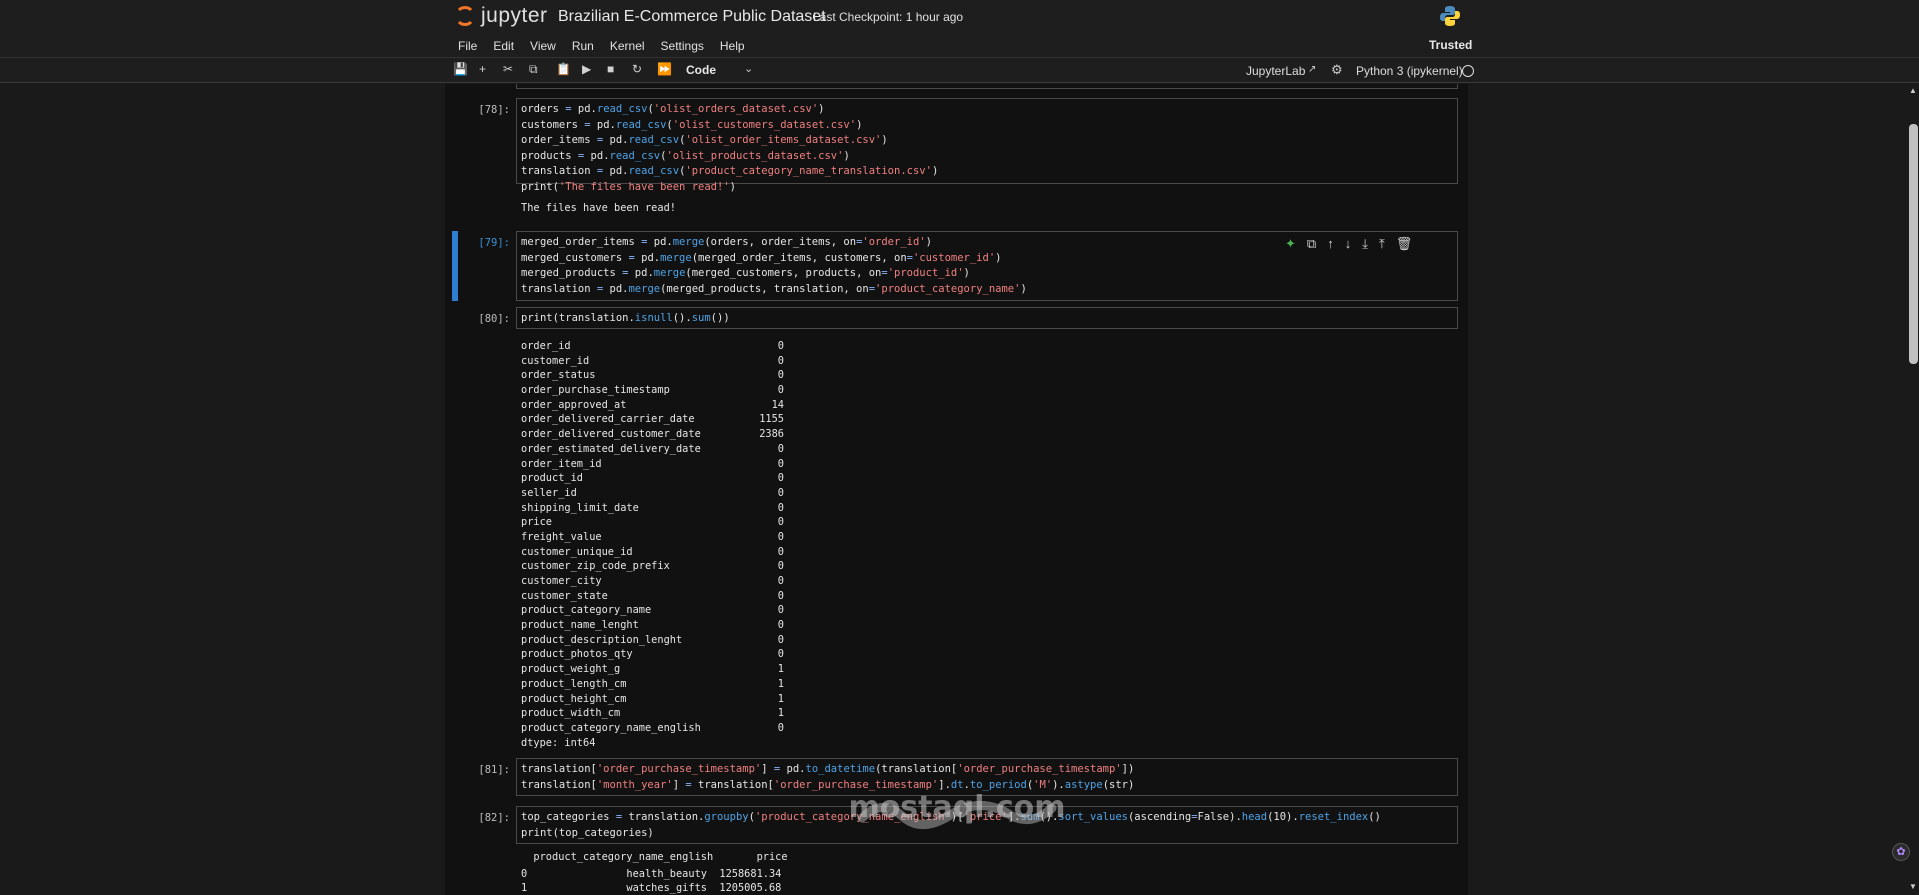  Describe the element at coordinates (987, 86) in the screenshot. I see `previous-cell-fragment` at that location.